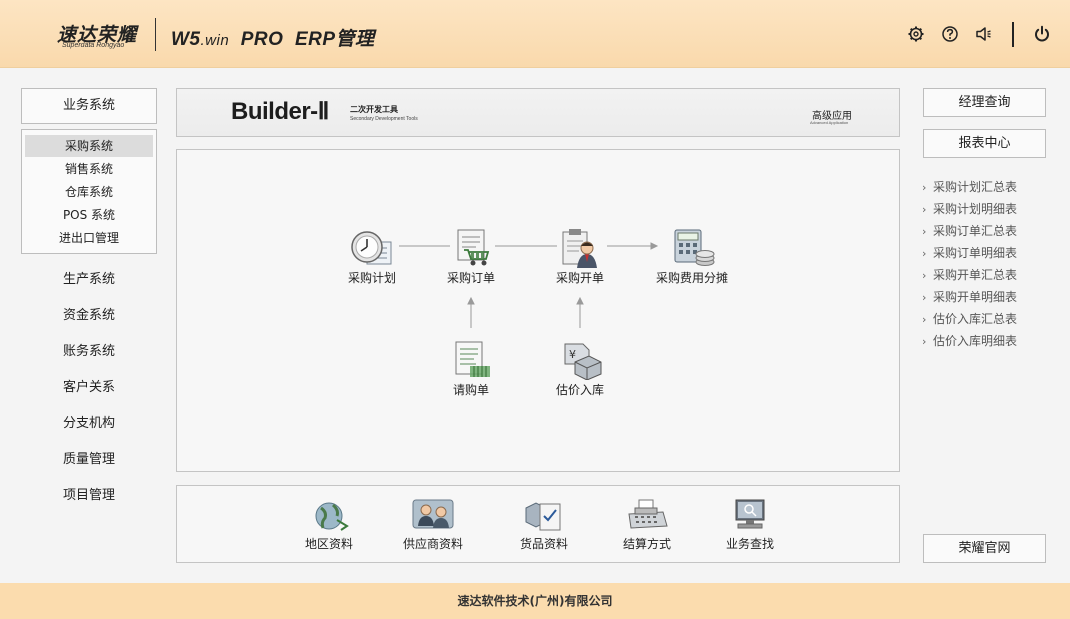 The width and height of the screenshot is (1070, 619). What do you see at coordinates (470, 390) in the screenshot?
I see `purchase-request-label: 请购单` at bounding box center [470, 390].